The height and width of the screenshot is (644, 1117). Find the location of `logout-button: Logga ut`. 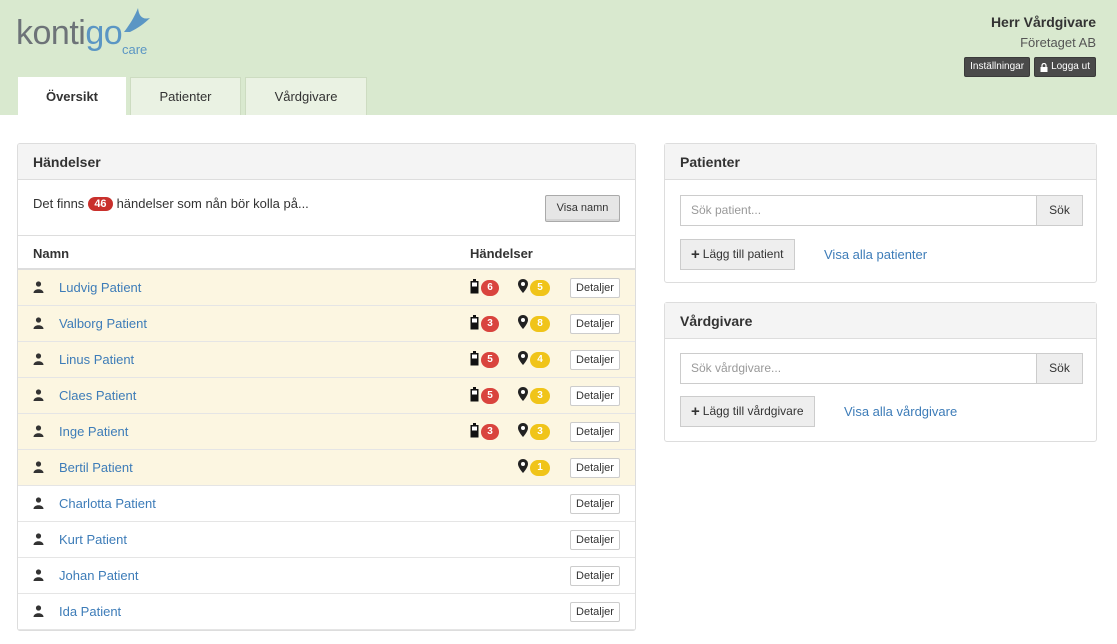

logout-button: Logga ut is located at coordinates (1065, 67).